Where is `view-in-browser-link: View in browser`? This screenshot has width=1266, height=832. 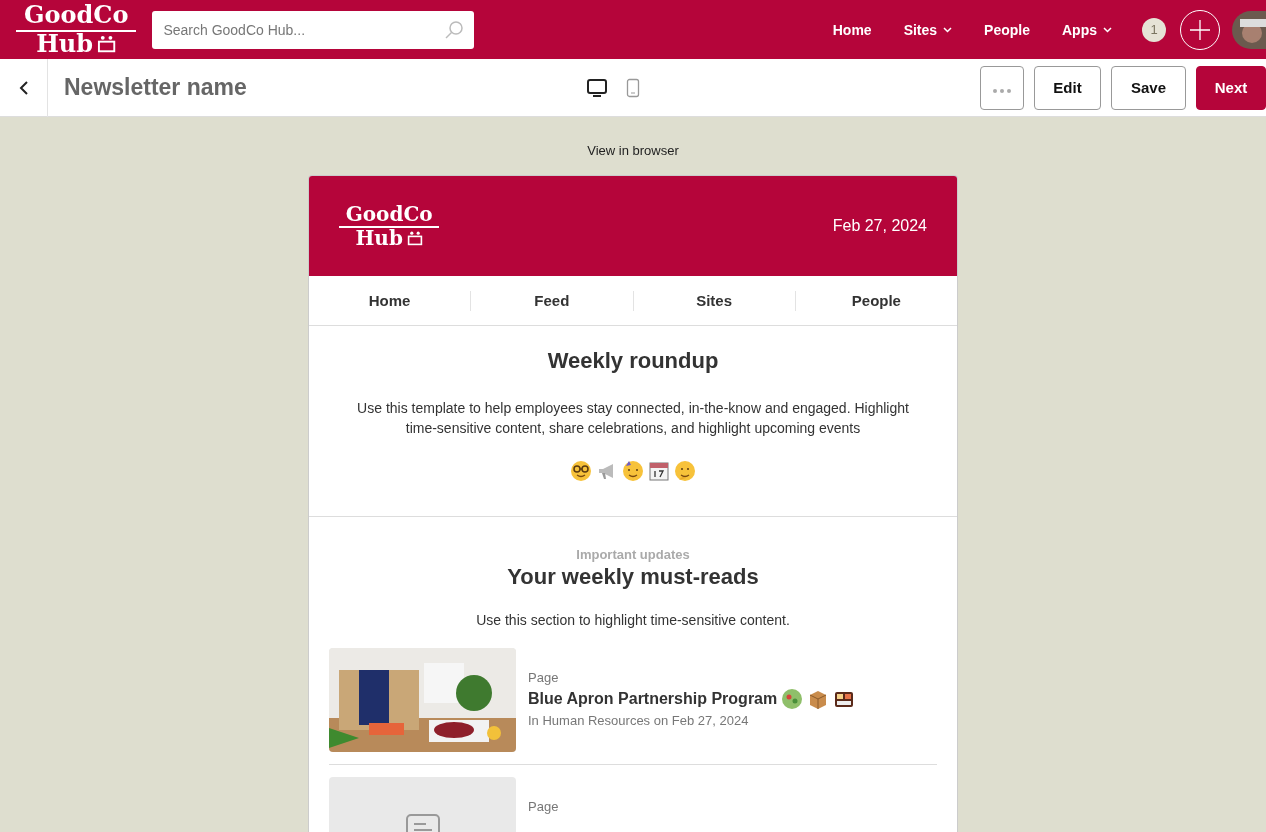 view-in-browser-link: View in browser is located at coordinates (633, 150).